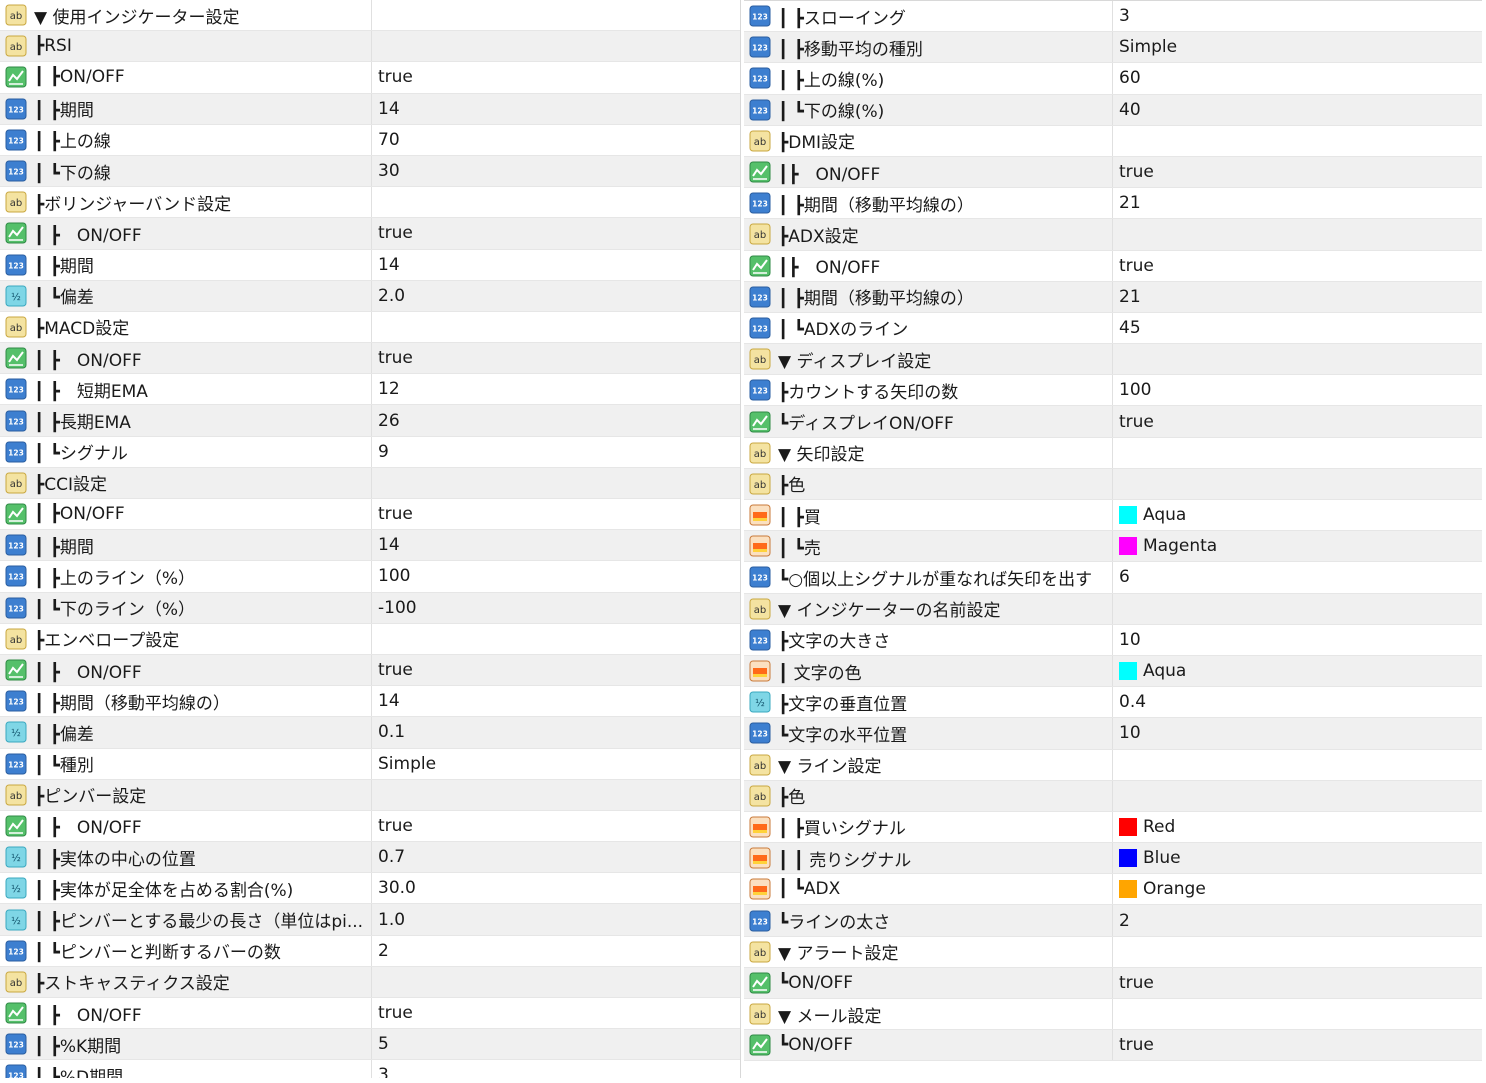 This screenshot has width=1486, height=1083. What do you see at coordinates (1113, 734) in the screenshot?
I see `input-row: 123 ┗文字の水平位置 10` at bounding box center [1113, 734].